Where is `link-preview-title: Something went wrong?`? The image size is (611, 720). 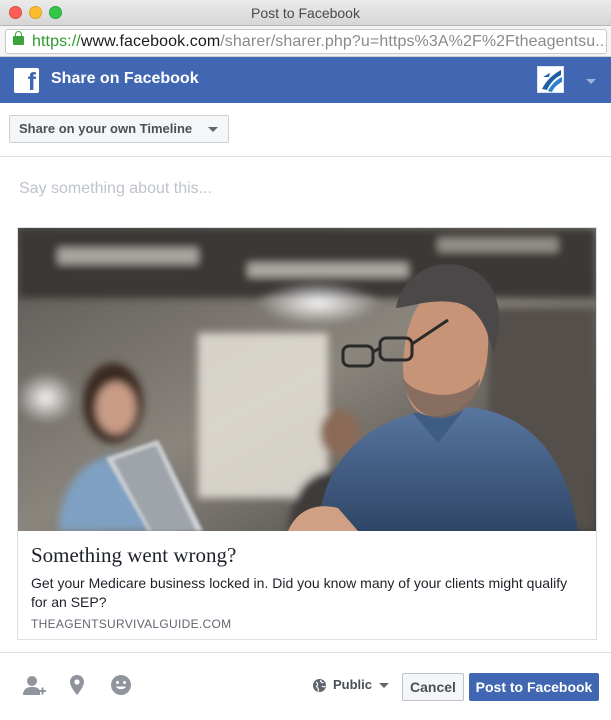 link-preview-title: Something went wrong? is located at coordinates (134, 555).